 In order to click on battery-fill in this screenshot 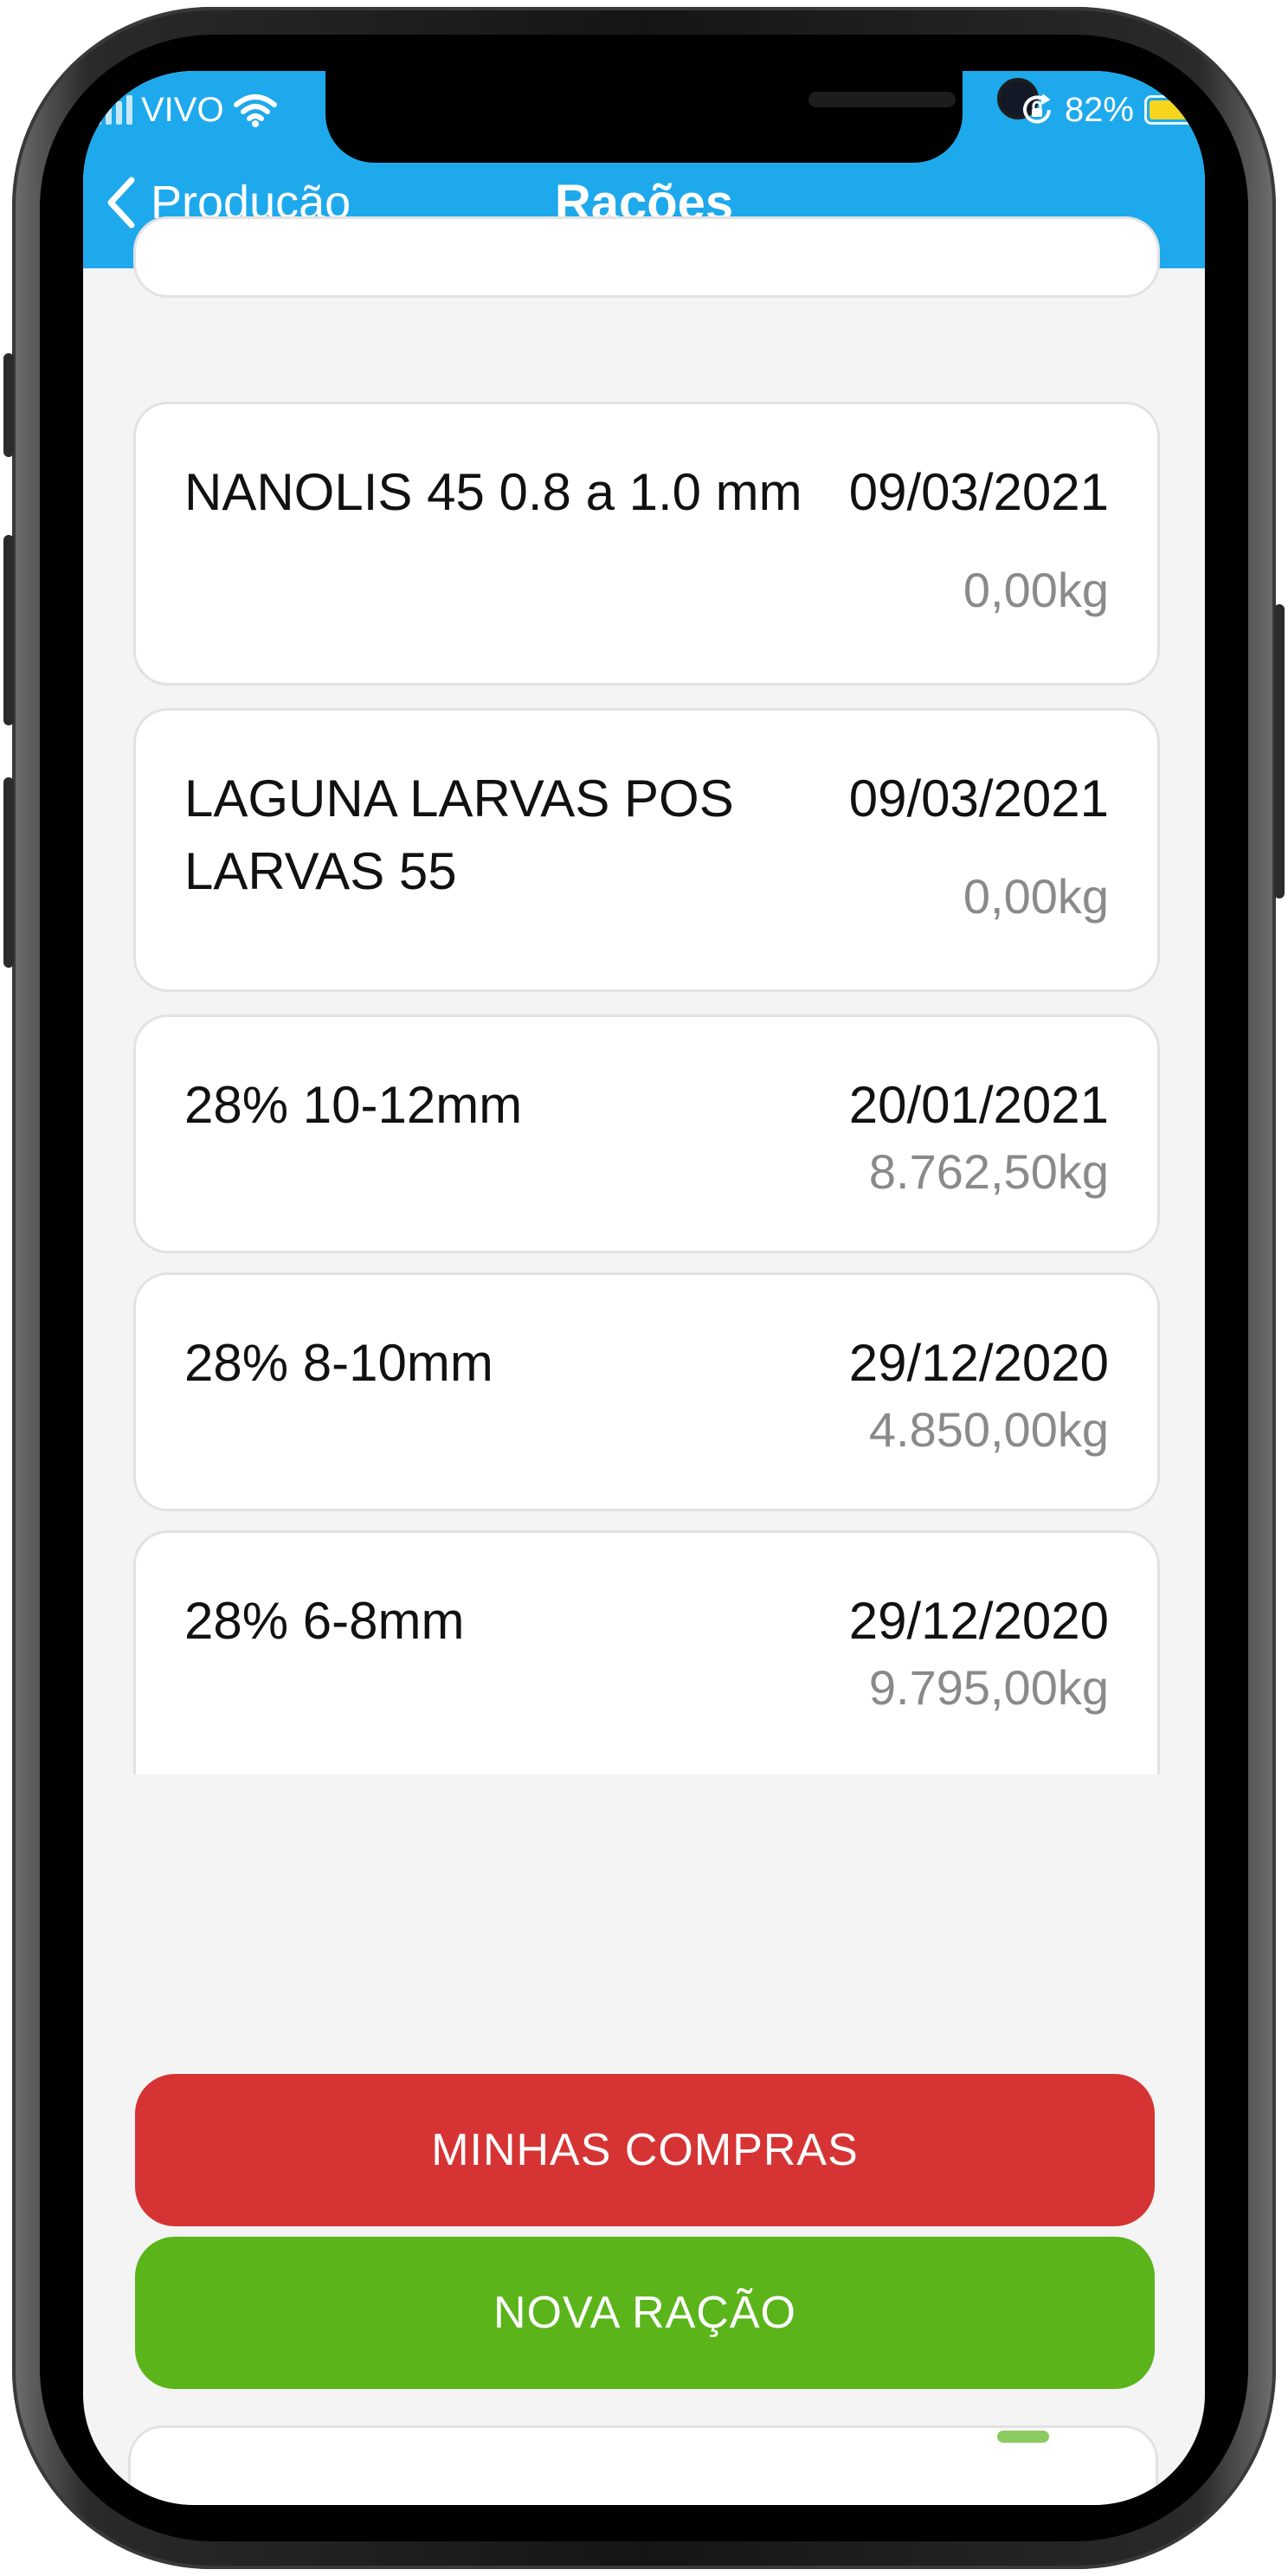, I will do `click(1170, 109)`.